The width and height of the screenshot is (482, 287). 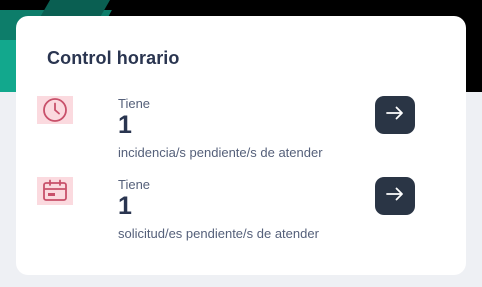 I want to click on item-description: solicitud/es pendiente/s de atender, so click(x=218, y=233).